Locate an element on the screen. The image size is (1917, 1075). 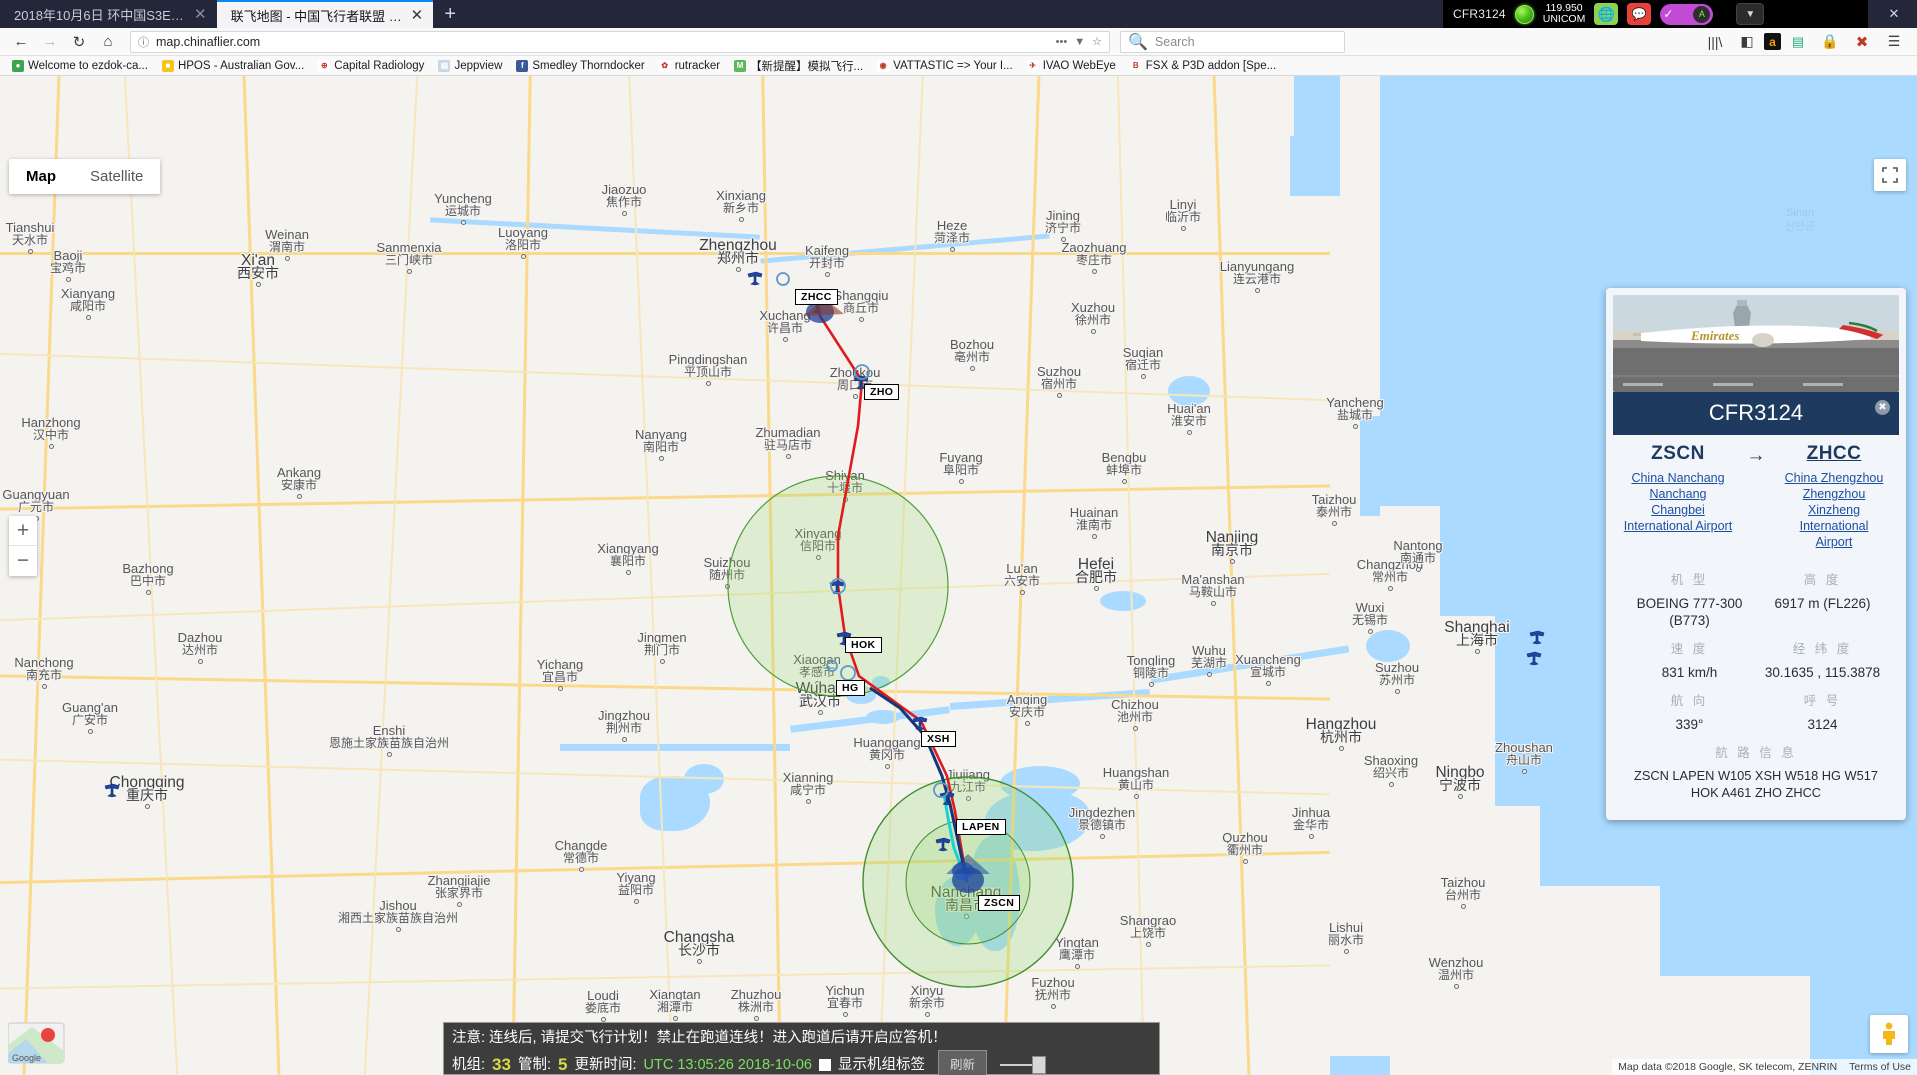
zoom-out-button: − is located at coordinates (23, 561).